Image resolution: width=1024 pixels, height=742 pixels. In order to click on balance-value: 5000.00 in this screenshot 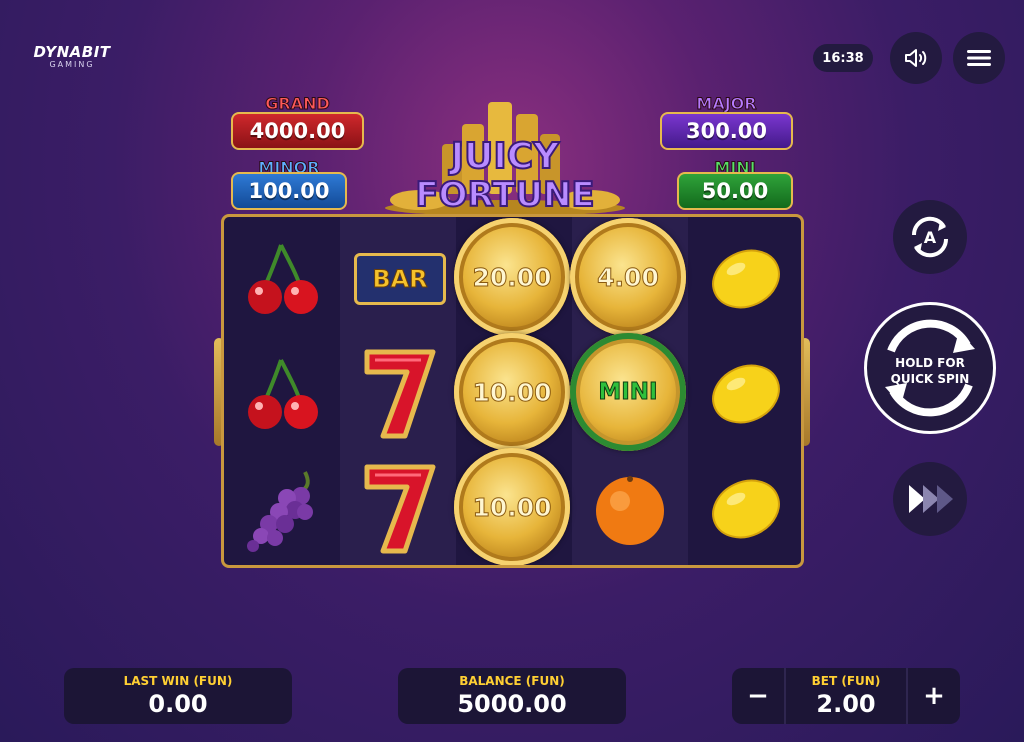, I will do `click(512, 704)`.